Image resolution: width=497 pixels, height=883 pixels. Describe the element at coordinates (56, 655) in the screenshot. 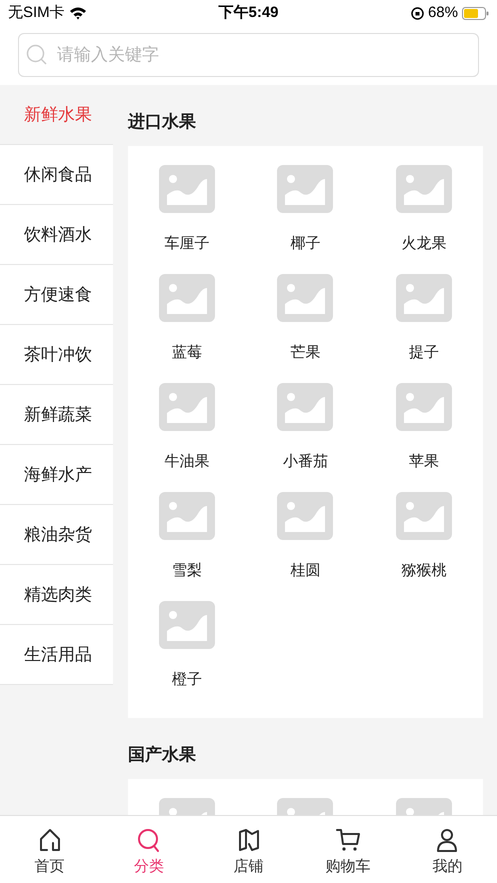

I see `category-item: 生活用品` at that location.